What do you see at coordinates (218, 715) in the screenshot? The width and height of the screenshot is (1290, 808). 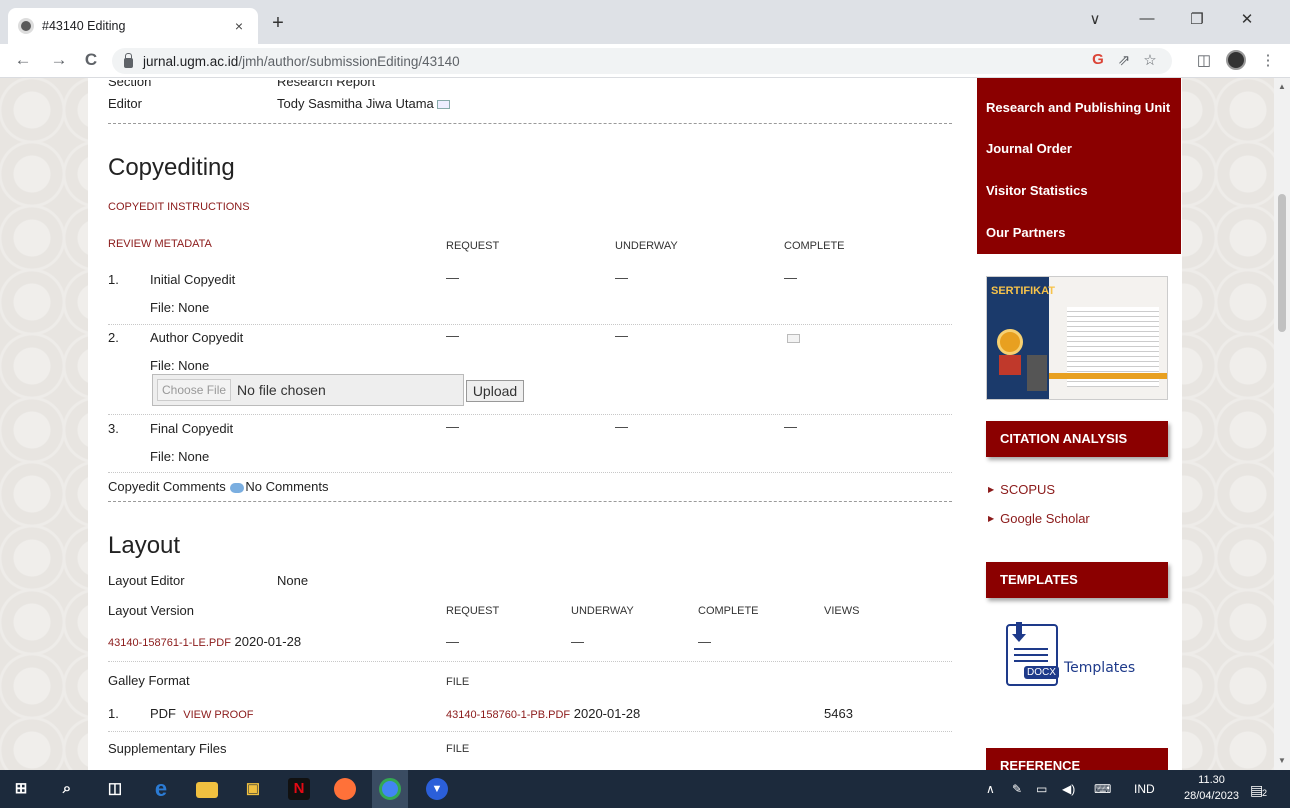 I see `view-proof-link: VIEW PROOF` at bounding box center [218, 715].